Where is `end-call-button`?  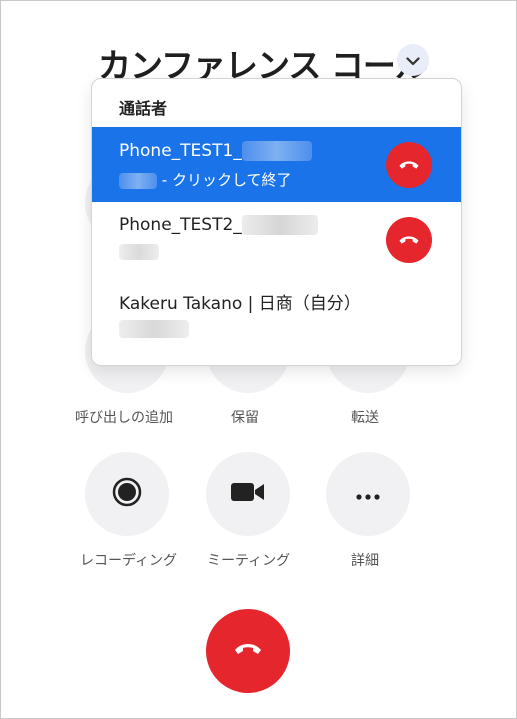
end-call-button is located at coordinates (248, 651).